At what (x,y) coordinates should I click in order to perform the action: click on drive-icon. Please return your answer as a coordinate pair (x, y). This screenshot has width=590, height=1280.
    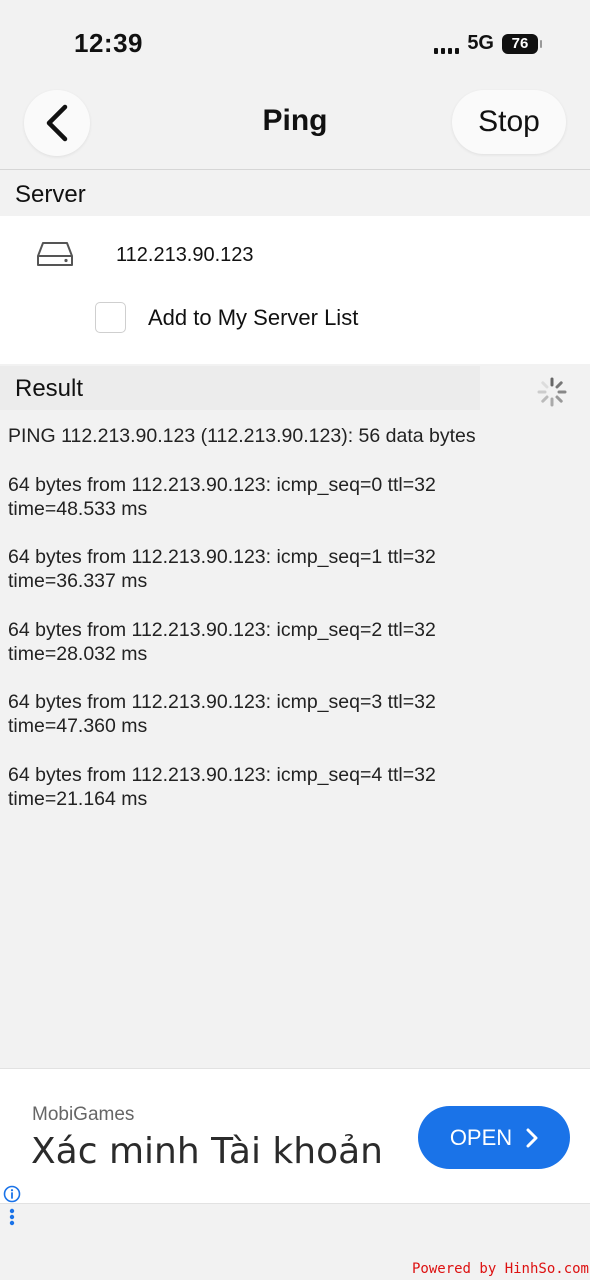
    Looking at the image, I should click on (55, 254).